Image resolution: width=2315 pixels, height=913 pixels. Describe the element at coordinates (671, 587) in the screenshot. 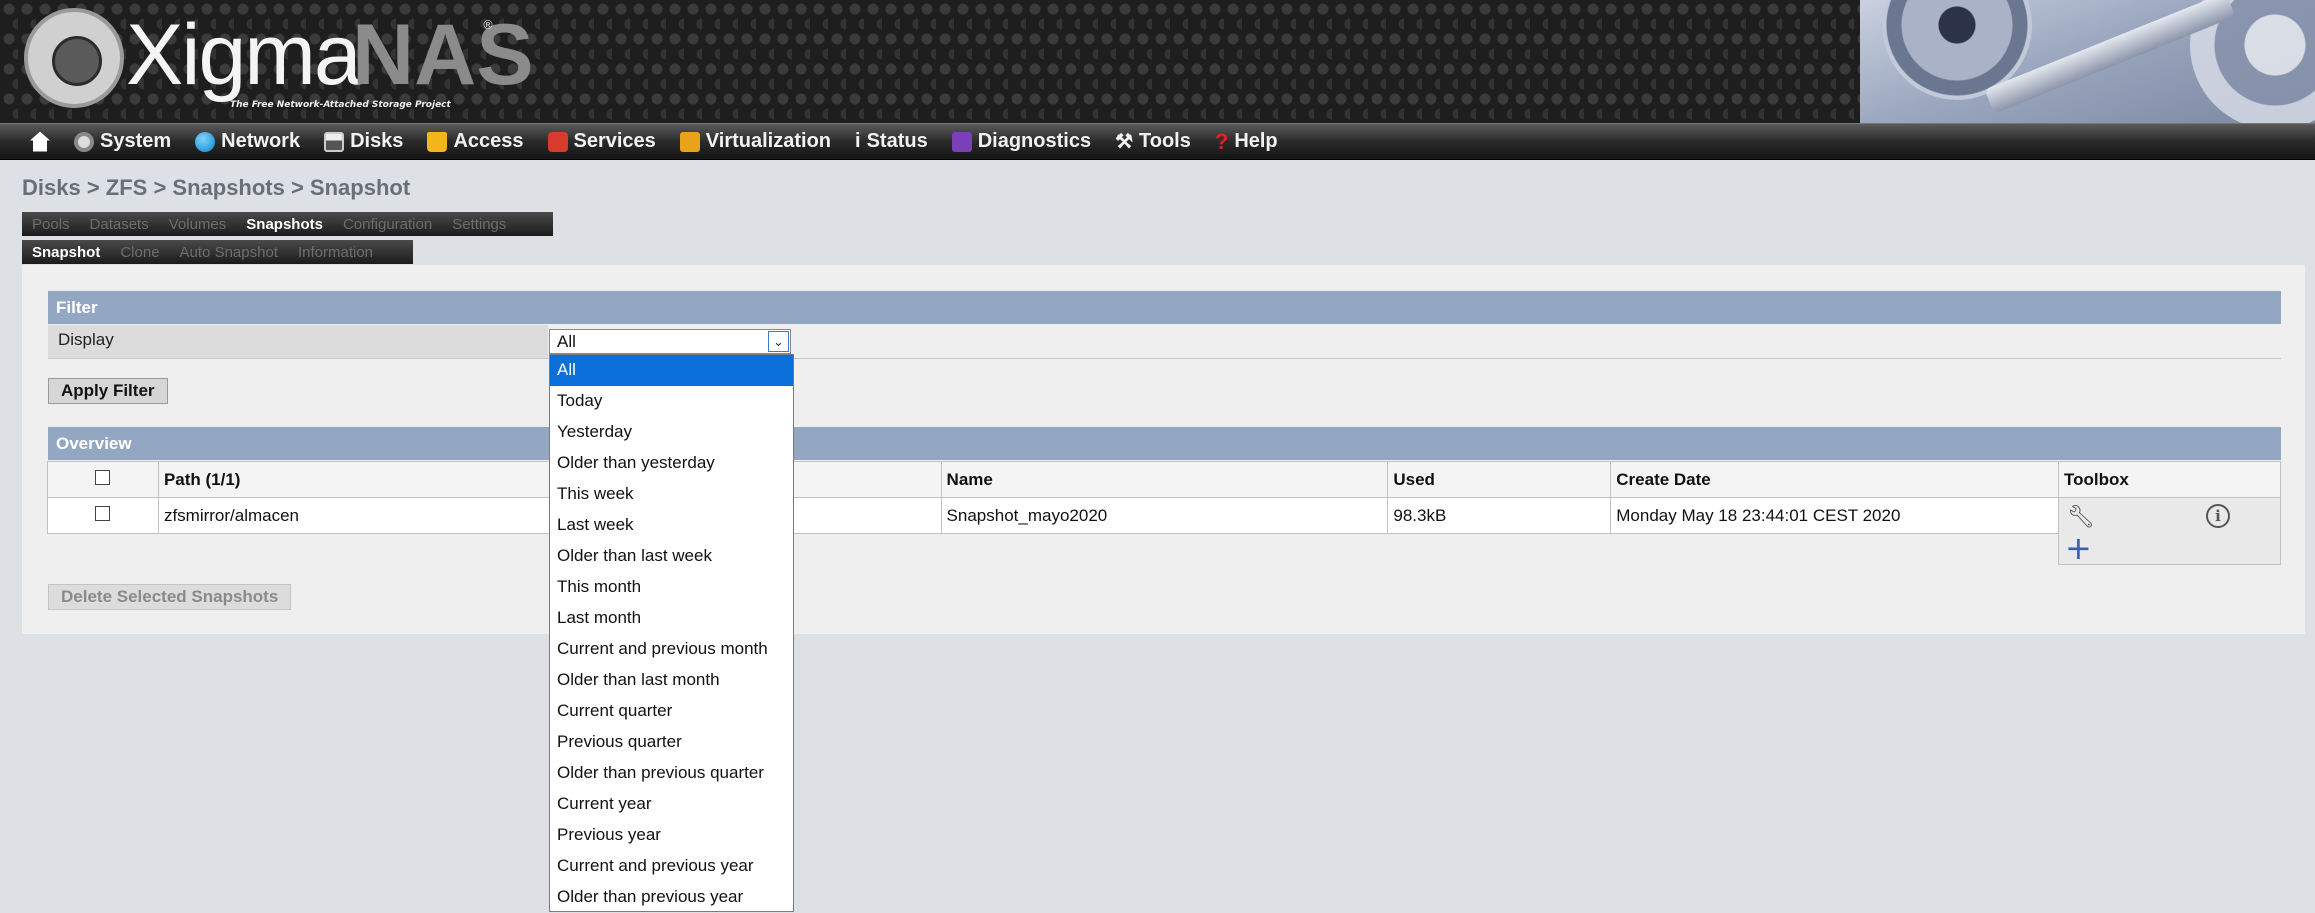

I see `dropdown-option: This month` at that location.